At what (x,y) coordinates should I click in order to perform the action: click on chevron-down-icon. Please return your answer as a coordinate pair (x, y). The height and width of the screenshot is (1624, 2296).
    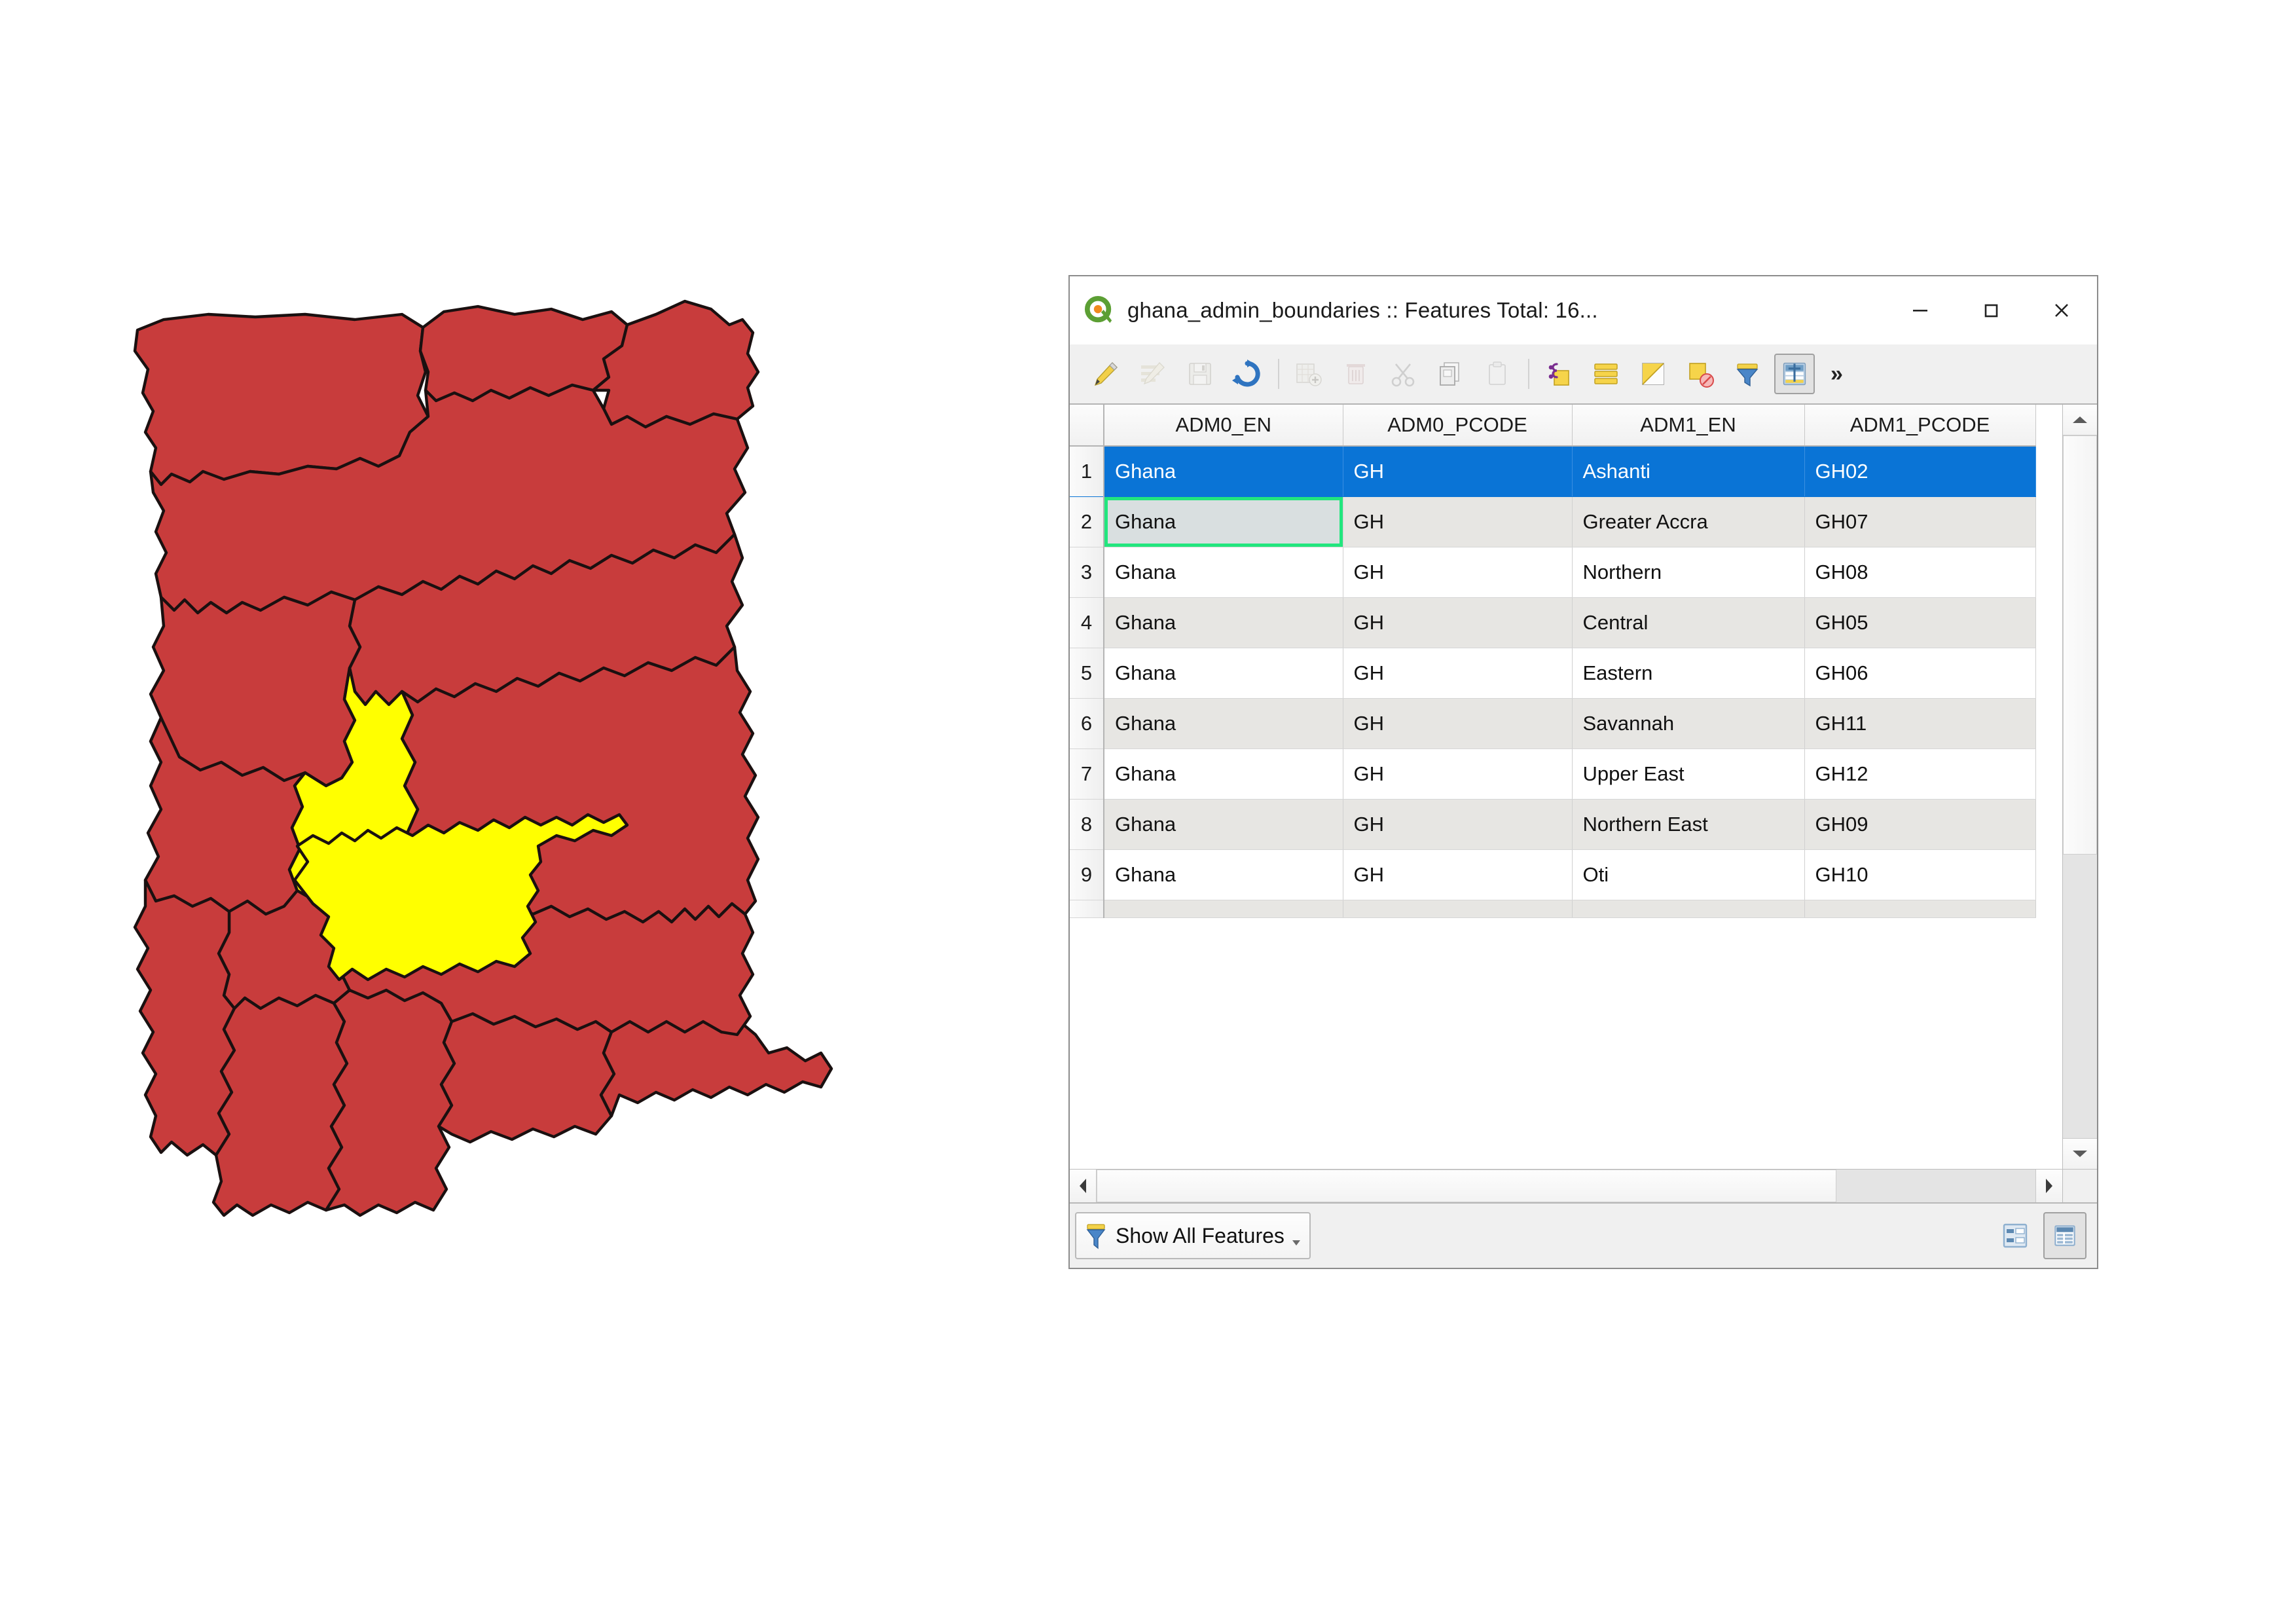
    Looking at the image, I should click on (1296, 1236).